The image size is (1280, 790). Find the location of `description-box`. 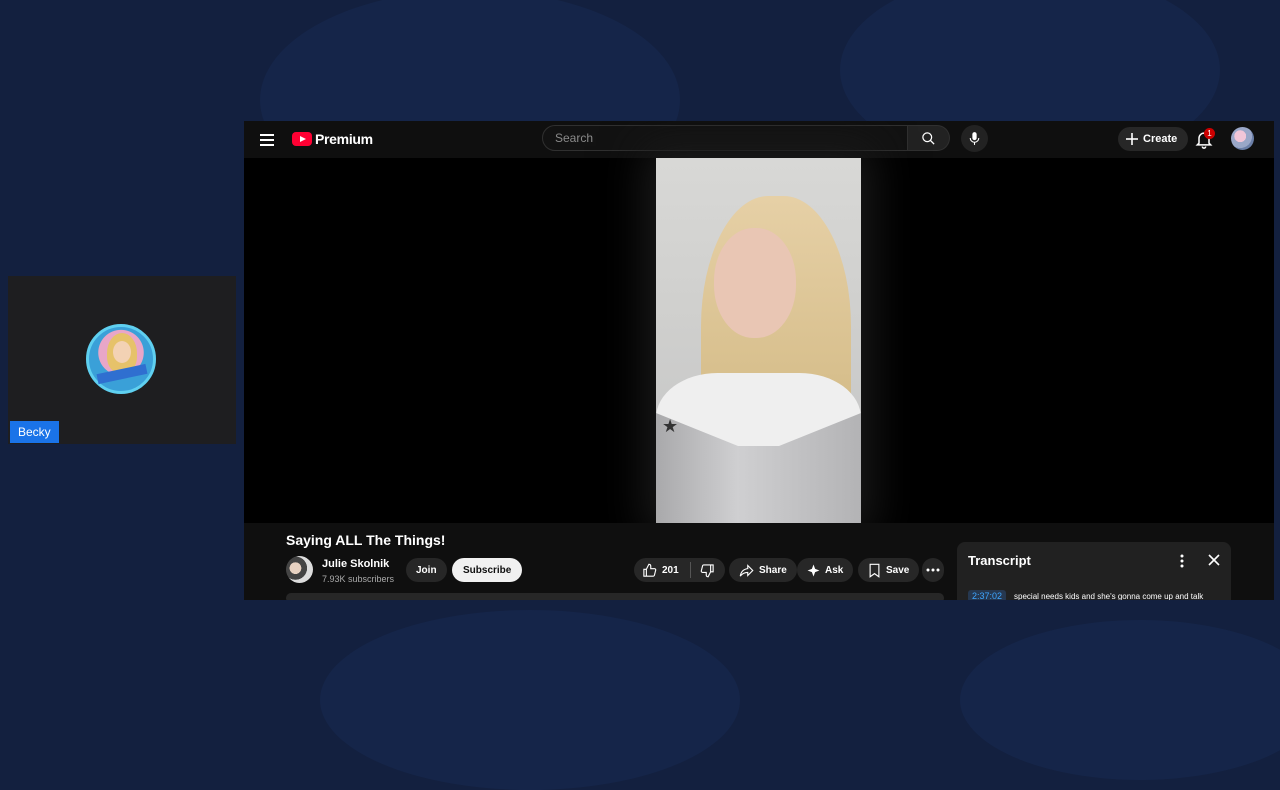

description-box is located at coordinates (615, 596).